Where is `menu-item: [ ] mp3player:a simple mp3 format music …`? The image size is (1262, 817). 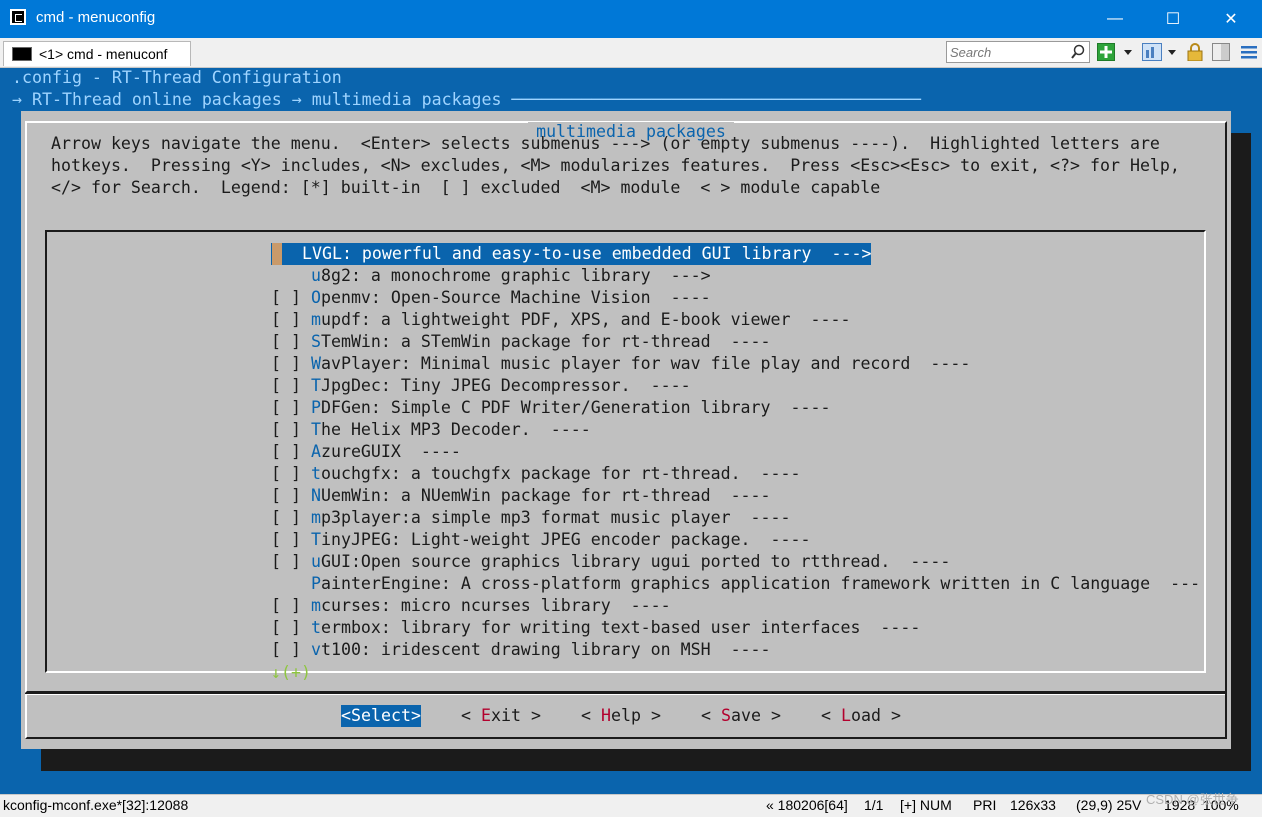 menu-item: [ ] mp3player:a simple mp3 format music … is located at coordinates (531, 518).